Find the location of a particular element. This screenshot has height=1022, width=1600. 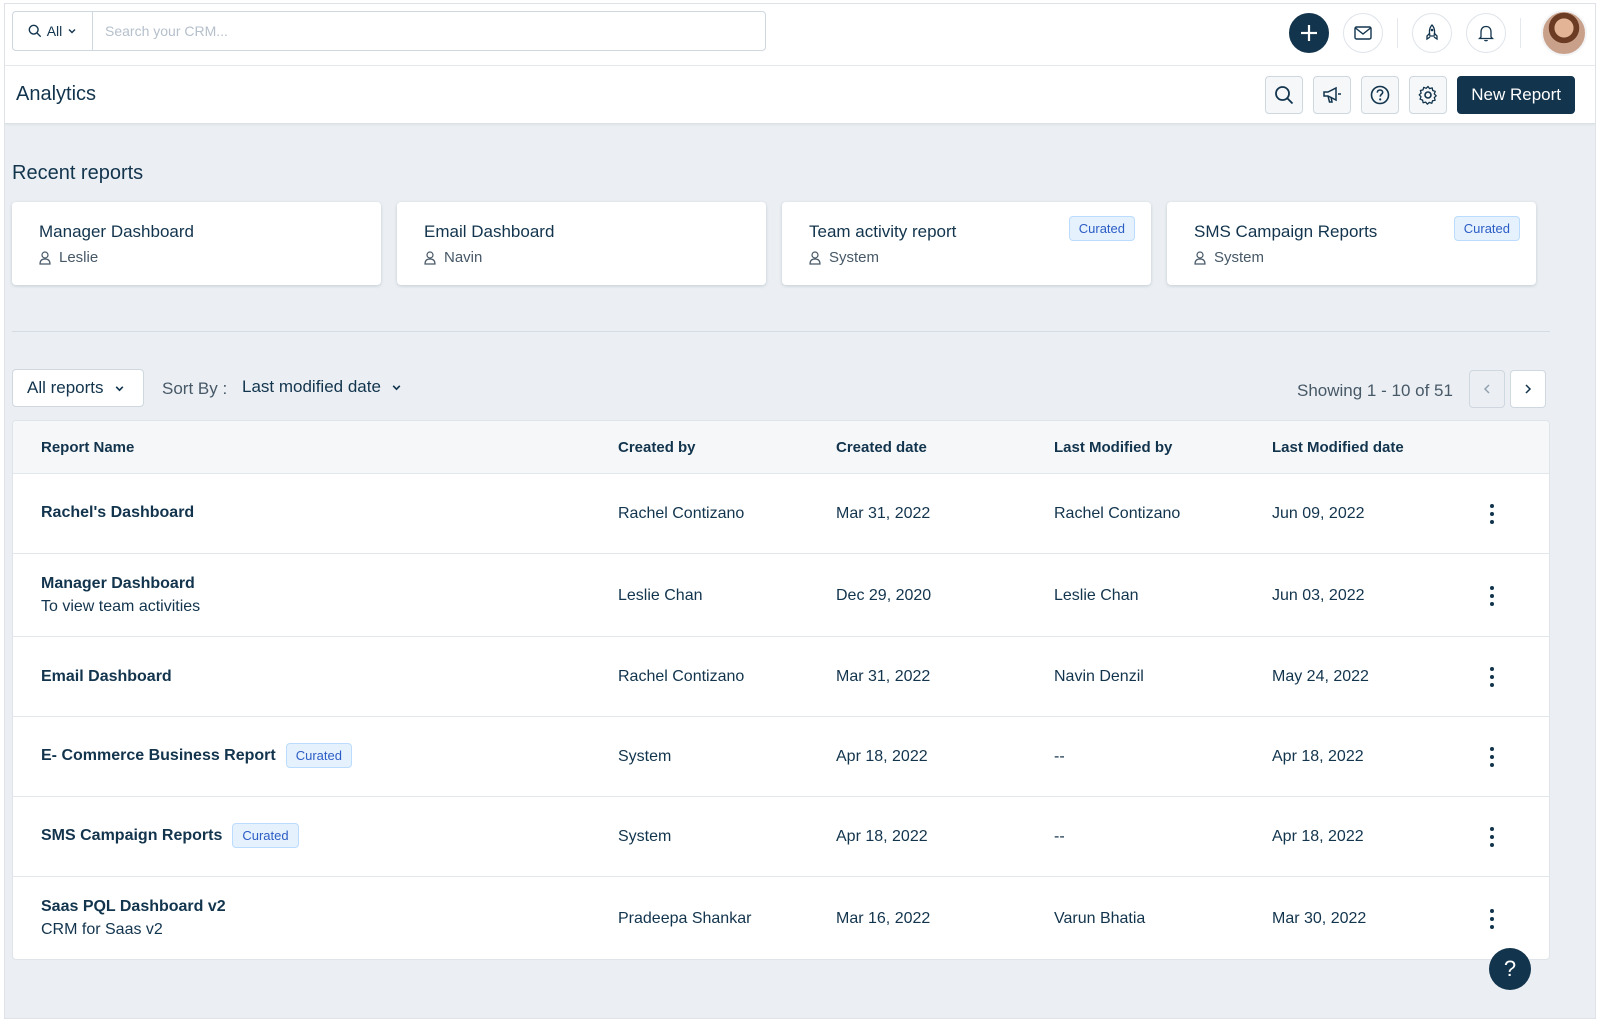

report-name-line: Manager Dashboard is located at coordinates (120, 584).